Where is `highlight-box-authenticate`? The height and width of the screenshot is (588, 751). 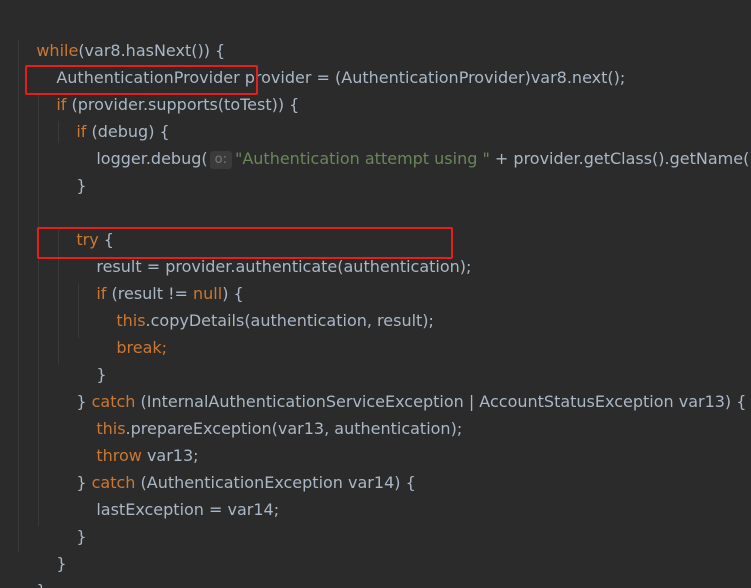 highlight-box-authenticate is located at coordinates (245, 243).